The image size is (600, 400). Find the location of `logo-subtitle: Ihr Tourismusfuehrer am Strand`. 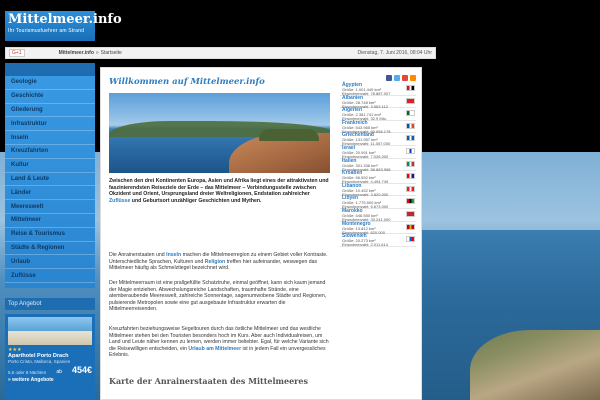

logo-subtitle: Ihr Tourismusfuehrer am Strand is located at coordinates (46, 31).